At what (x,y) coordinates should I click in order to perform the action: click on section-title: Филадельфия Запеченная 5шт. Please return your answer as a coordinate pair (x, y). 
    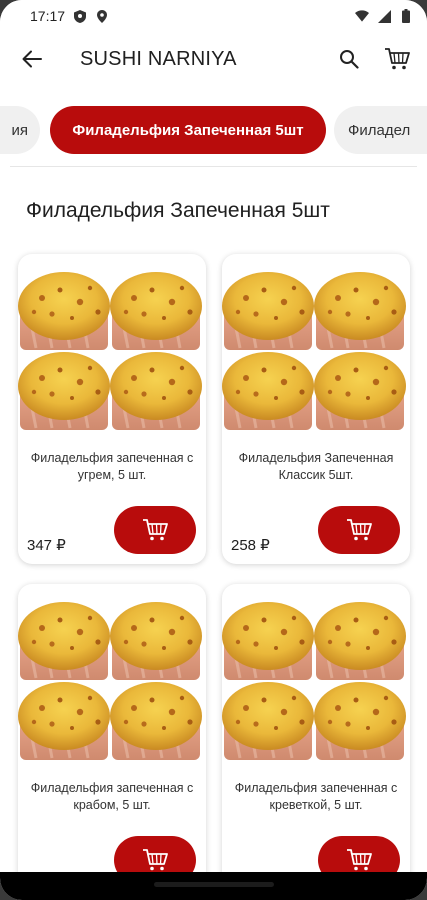
    Looking at the image, I should click on (178, 210).